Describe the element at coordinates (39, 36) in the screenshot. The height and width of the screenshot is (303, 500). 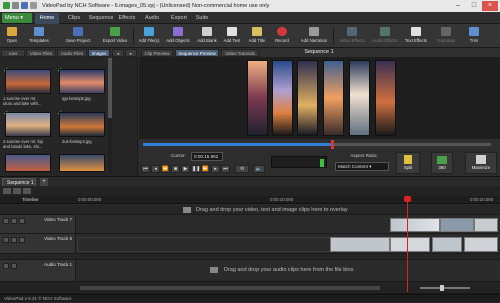
I see `templates-button: Templates` at that location.